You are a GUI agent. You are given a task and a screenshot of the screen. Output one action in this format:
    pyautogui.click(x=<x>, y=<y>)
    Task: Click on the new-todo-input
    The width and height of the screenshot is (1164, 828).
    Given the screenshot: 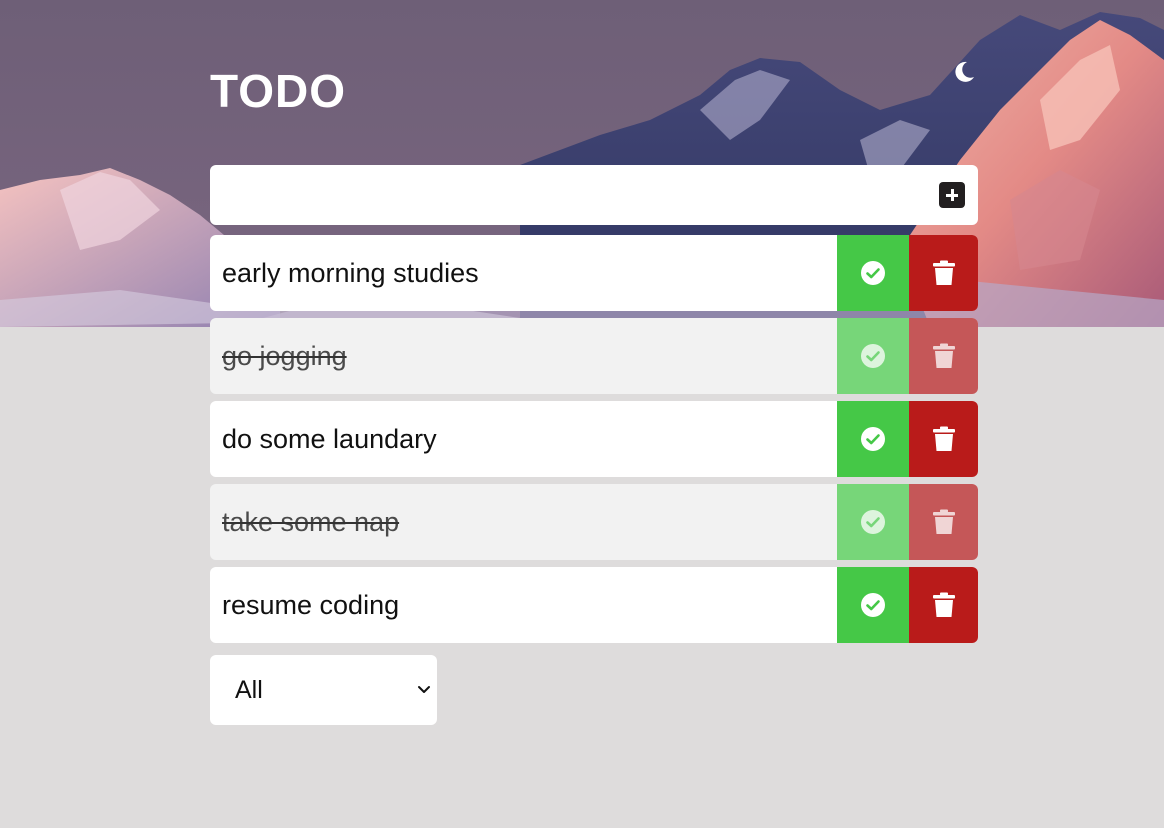 What is the action you would take?
    pyautogui.click(x=565, y=195)
    